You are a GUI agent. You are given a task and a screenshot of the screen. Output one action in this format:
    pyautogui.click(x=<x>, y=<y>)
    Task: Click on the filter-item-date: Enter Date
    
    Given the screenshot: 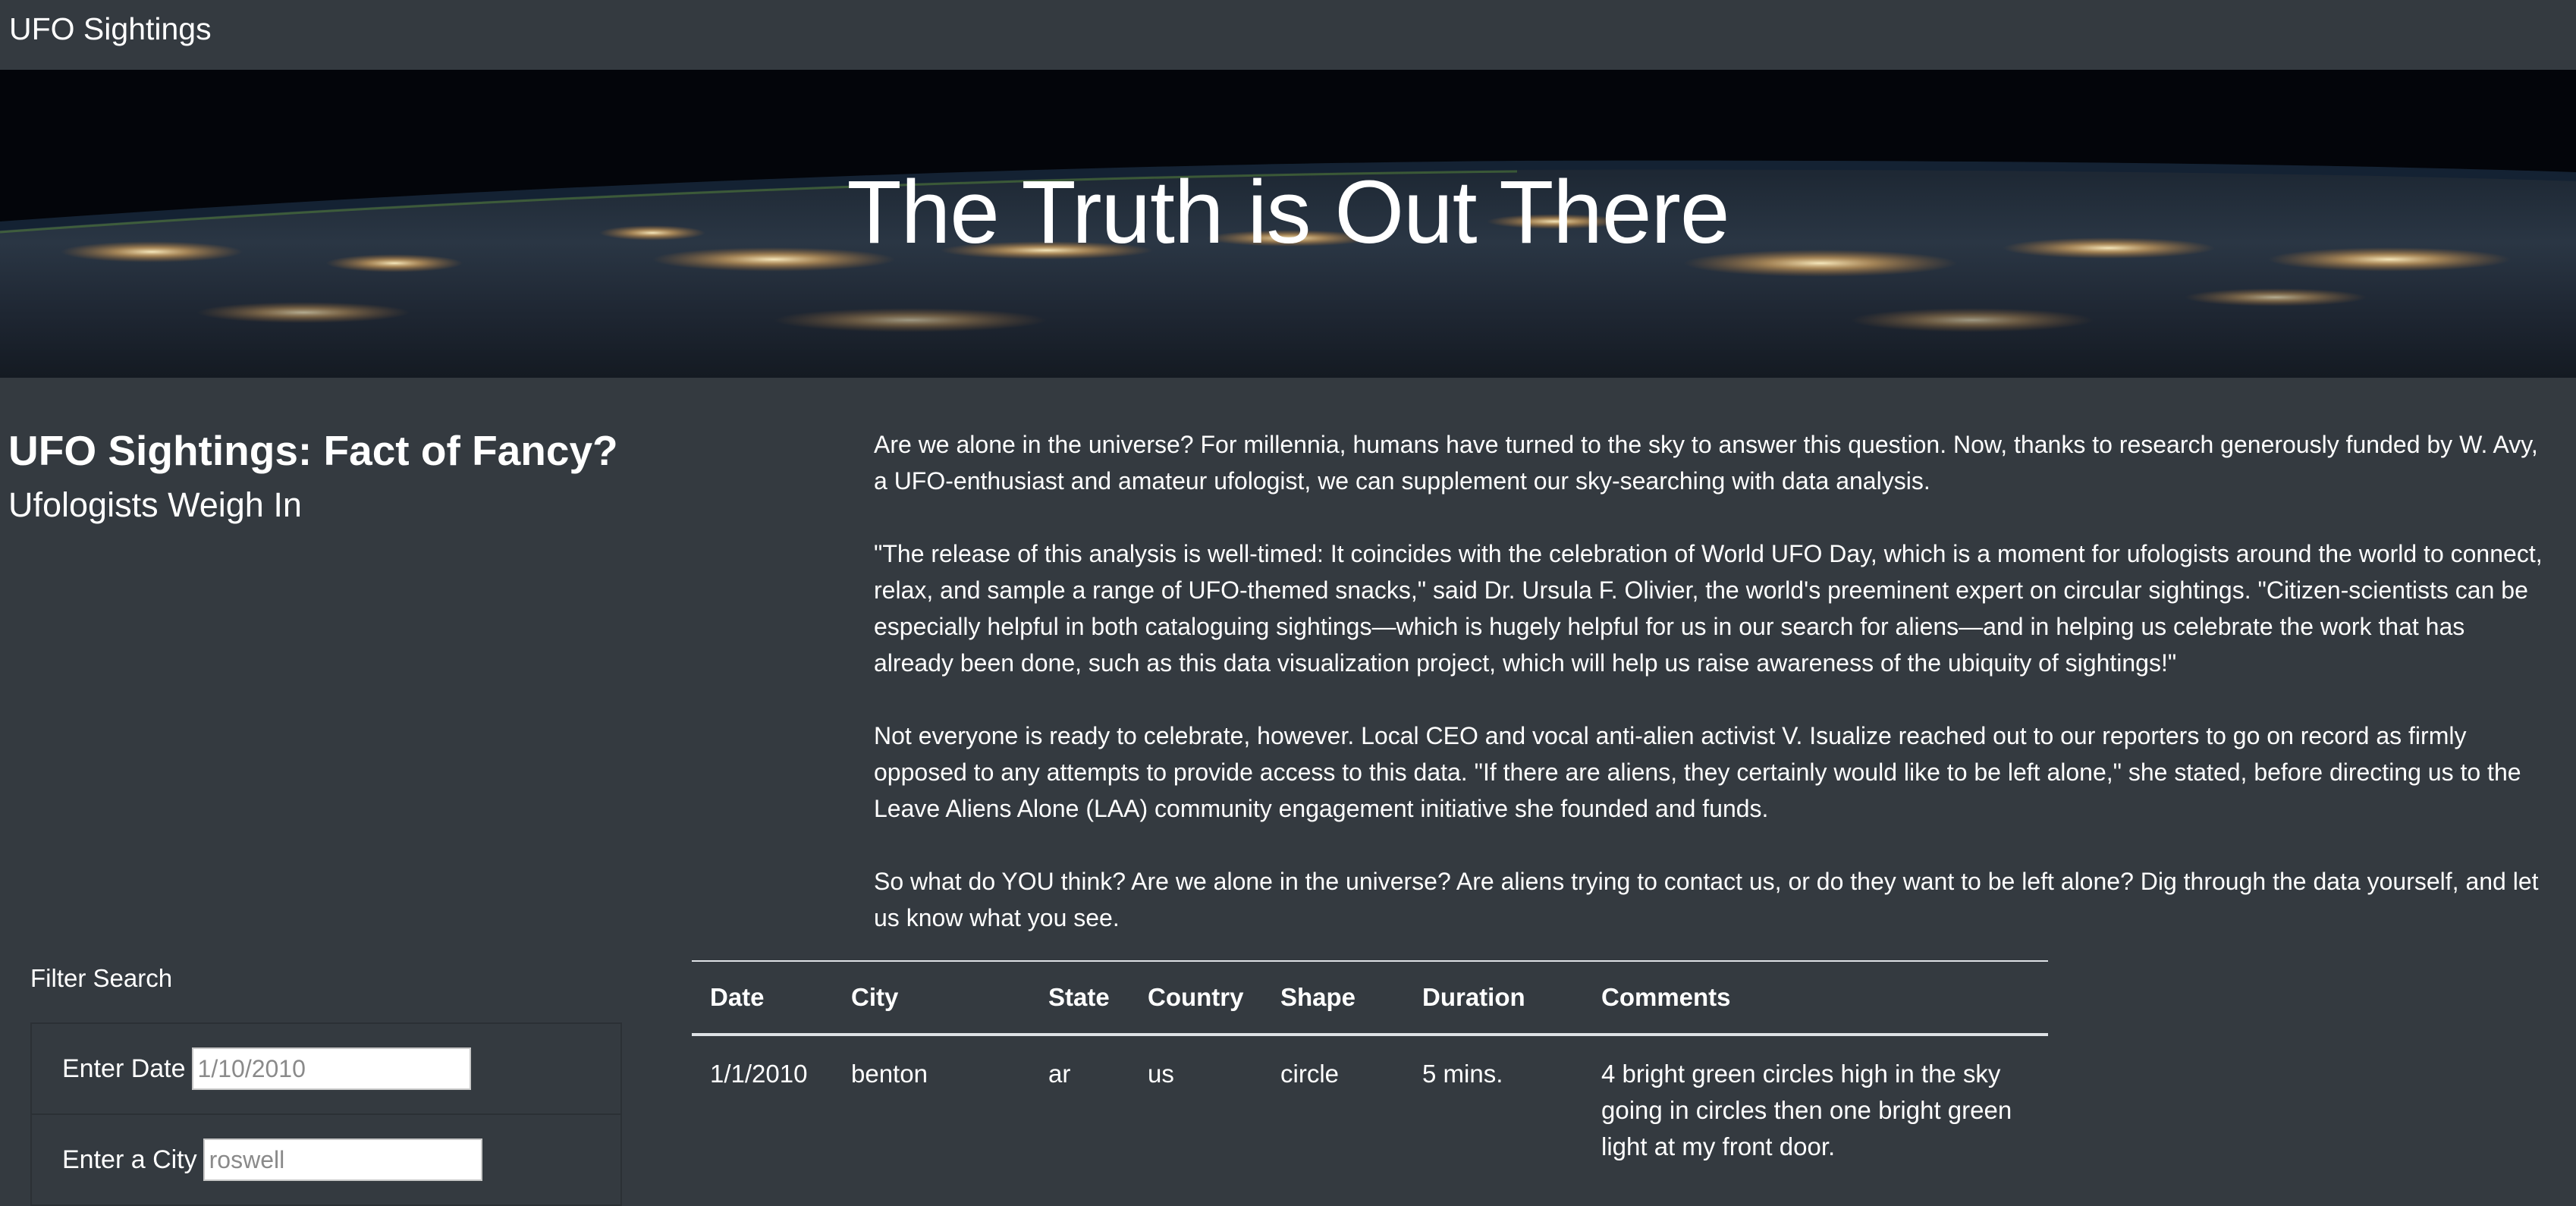 What is the action you would take?
    pyautogui.click(x=326, y=1069)
    